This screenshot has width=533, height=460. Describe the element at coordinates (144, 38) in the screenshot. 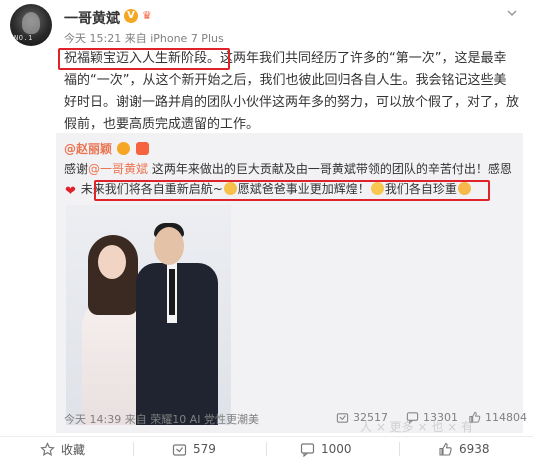

I see `post-meta: 今天 15:21 来自 iPhone 7 Plus` at that location.